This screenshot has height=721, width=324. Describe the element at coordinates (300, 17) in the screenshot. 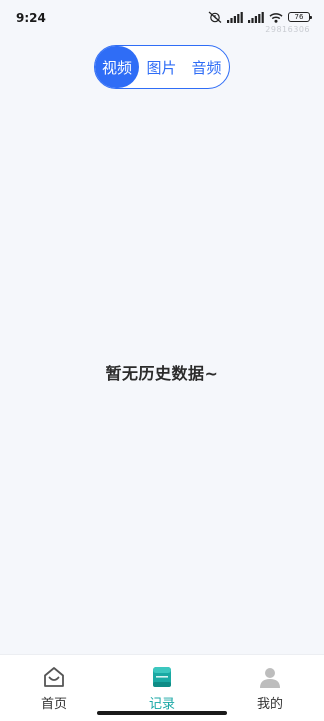

I see `battery-icon: 76` at that location.